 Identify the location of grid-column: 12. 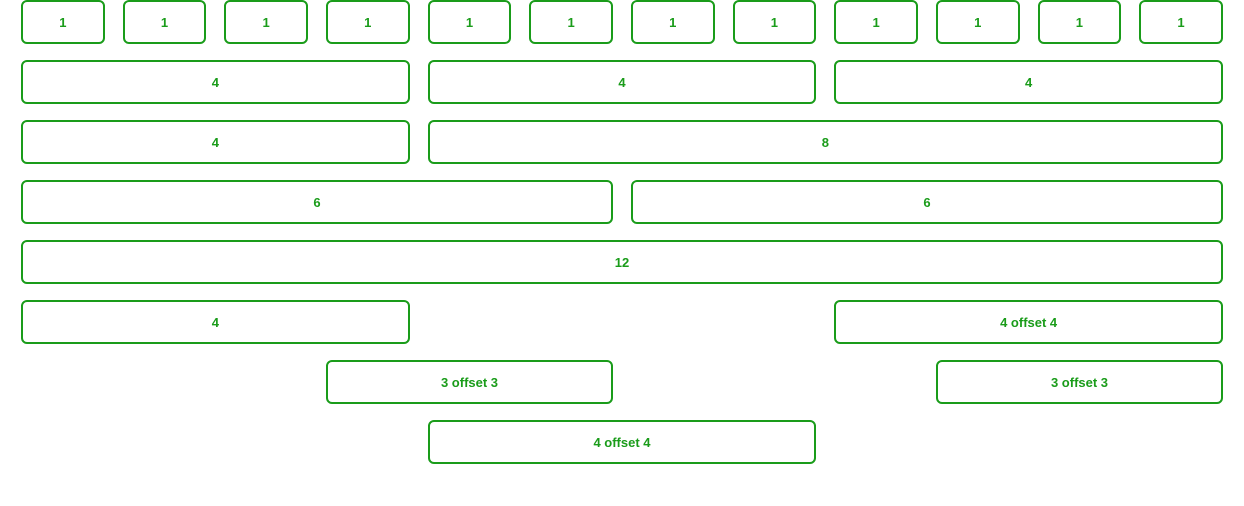
(622, 262).